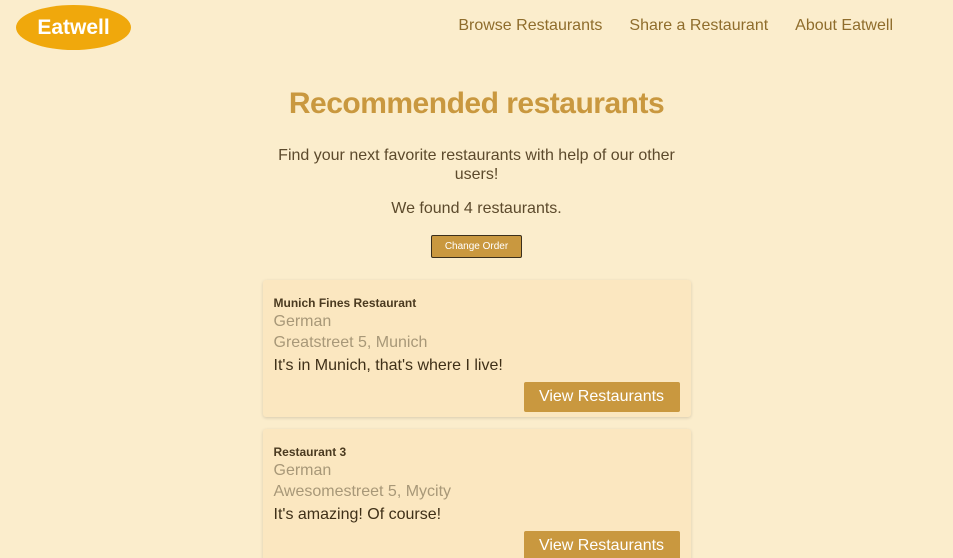 Image resolution: width=953 pixels, height=558 pixels. What do you see at coordinates (698, 26) in the screenshot?
I see `nav-link-share-restaurant: Share a Restaurant` at bounding box center [698, 26].